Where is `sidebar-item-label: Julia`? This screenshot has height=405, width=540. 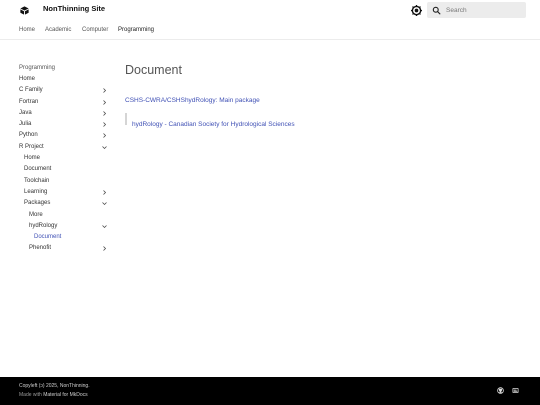
sidebar-item-label: Julia is located at coordinates (25, 124).